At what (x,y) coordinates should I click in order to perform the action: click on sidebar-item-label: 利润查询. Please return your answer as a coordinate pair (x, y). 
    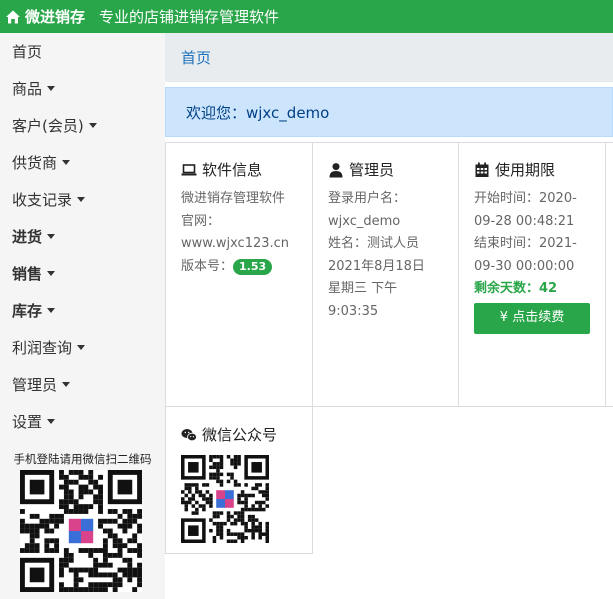
    Looking at the image, I should click on (42, 348).